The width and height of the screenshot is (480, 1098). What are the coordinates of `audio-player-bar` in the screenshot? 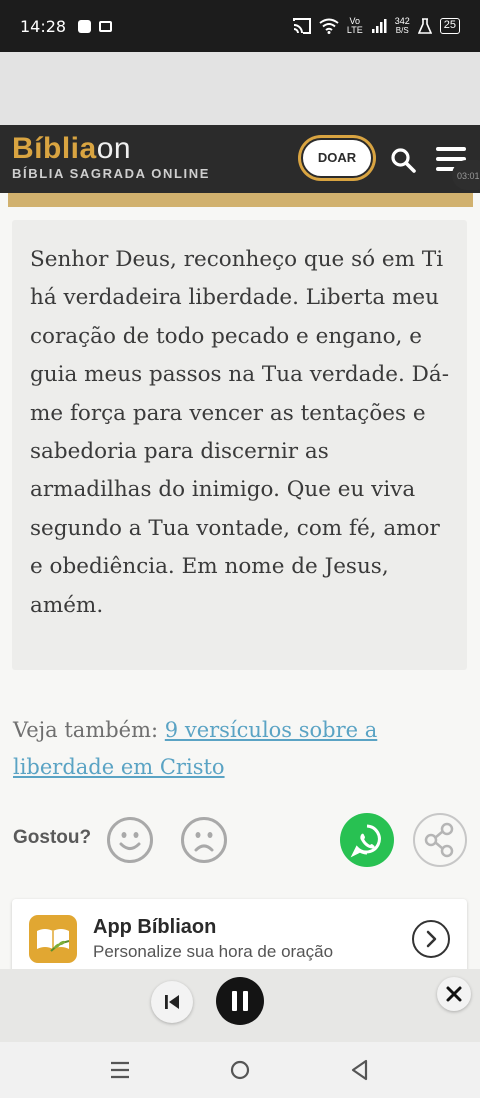 It's located at (240, 1005).